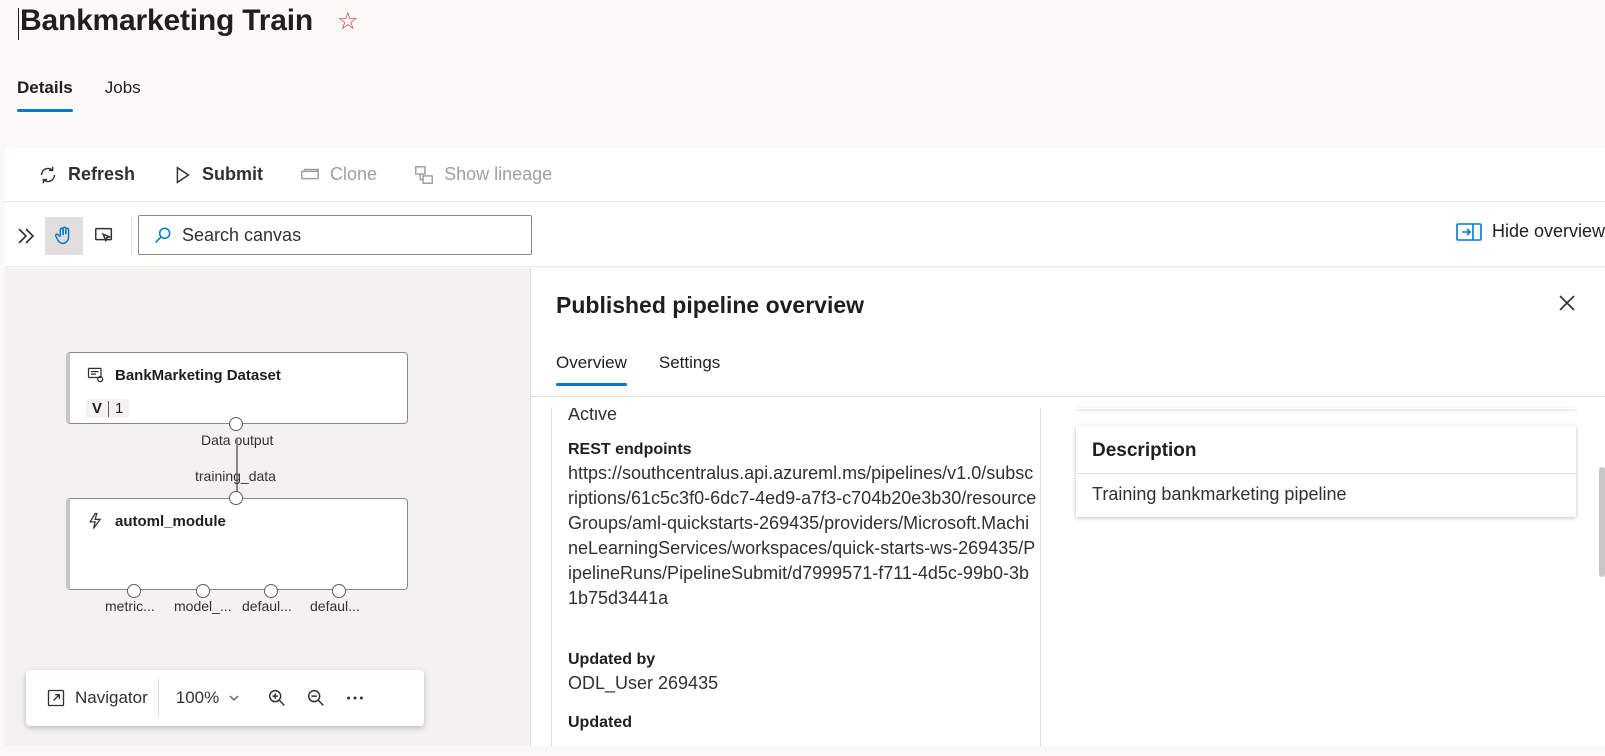  What do you see at coordinates (119, 408) in the screenshot?
I see `version-number: 1` at bounding box center [119, 408].